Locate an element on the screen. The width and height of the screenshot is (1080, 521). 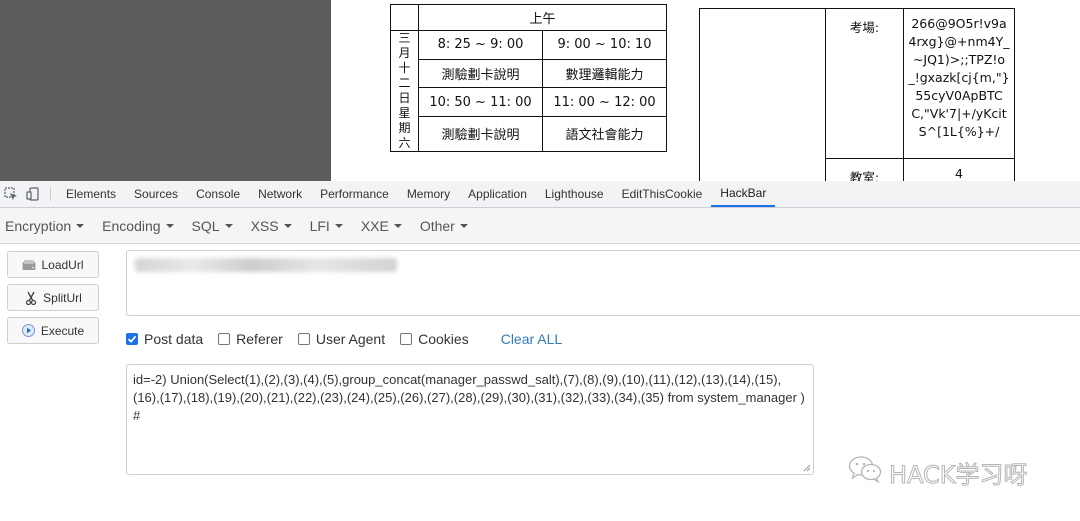
tab-separator is located at coordinates (50, 194).